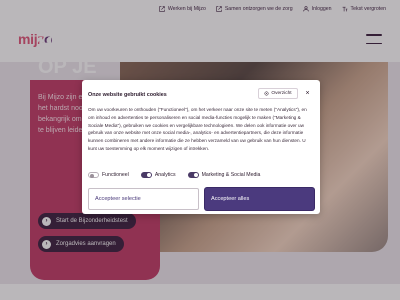 The width and height of the screenshot is (400, 300). What do you see at coordinates (165, 175) in the screenshot?
I see `analytics-label: Analytics` at bounding box center [165, 175].